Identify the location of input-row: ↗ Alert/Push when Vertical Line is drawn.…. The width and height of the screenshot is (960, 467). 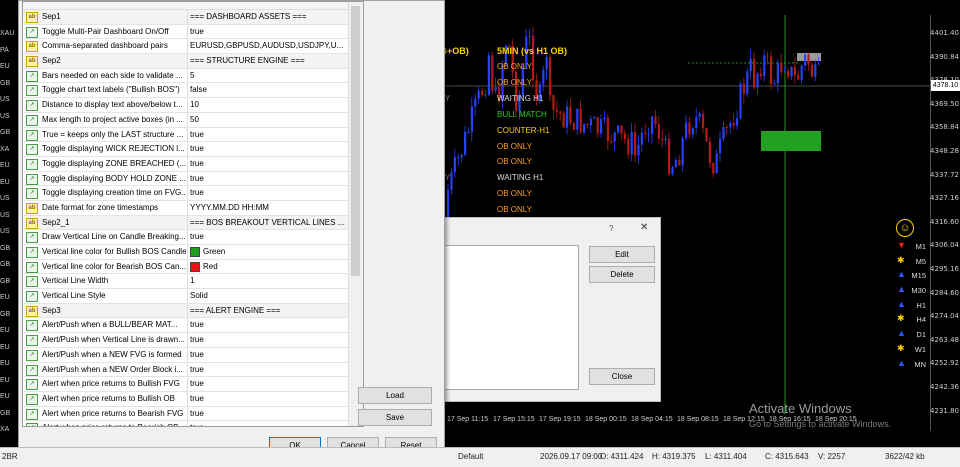
(193, 340).